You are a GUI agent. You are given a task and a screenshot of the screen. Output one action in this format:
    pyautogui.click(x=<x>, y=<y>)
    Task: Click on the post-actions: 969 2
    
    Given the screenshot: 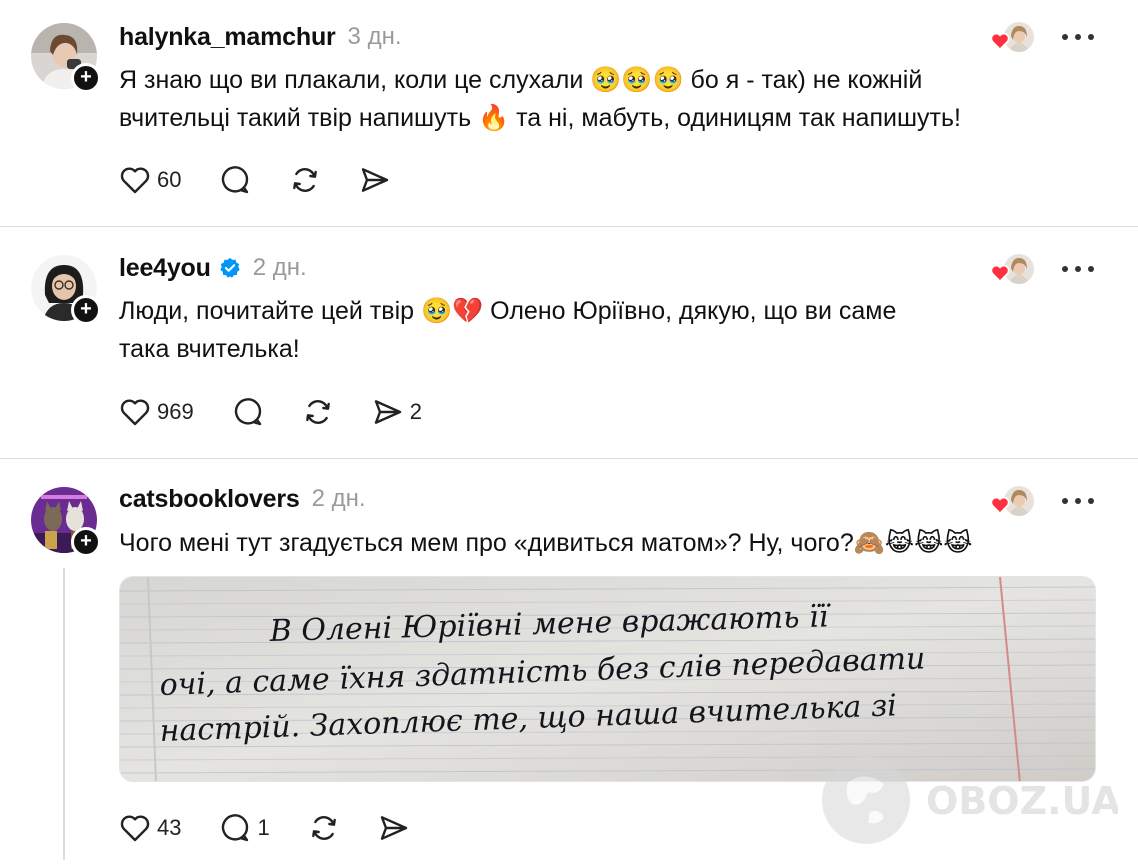 What is the action you would take?
    pyautogui.click(x=289, y=412)
    